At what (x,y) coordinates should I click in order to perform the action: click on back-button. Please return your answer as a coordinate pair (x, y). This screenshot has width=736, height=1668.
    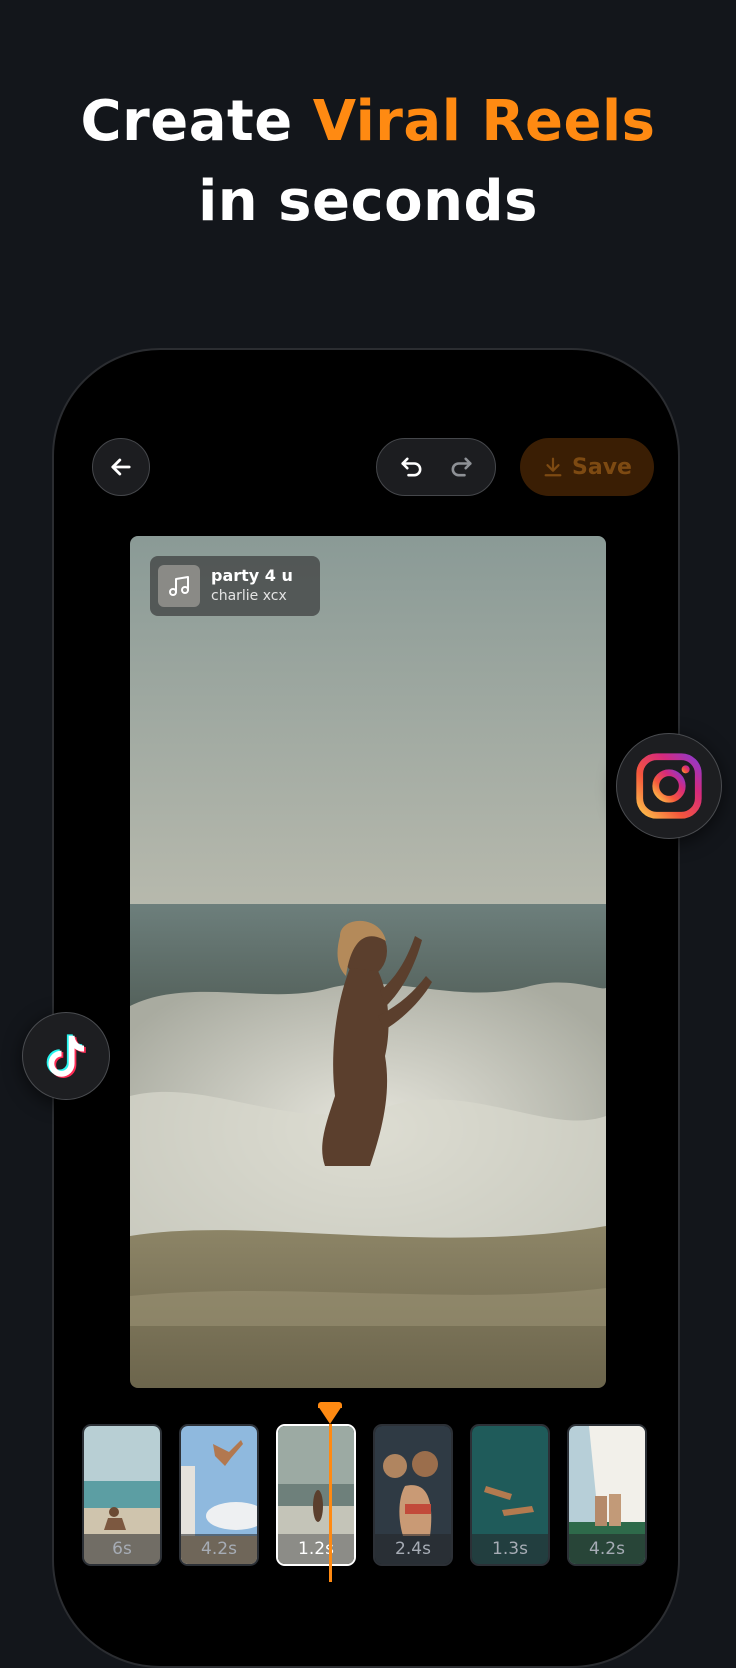
    Looking at the image, I should click on (121, 467).